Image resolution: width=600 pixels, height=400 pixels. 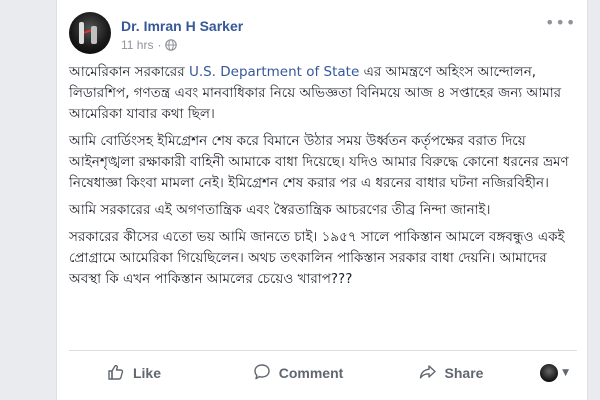 I want to click on thumbs-up-icon, so click(x=120, y=373).